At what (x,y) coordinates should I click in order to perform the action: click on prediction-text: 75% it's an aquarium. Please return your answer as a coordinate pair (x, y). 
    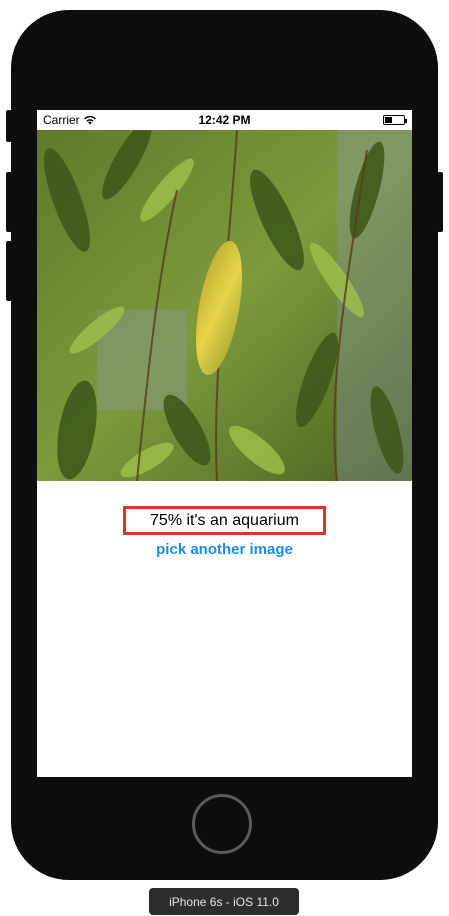
    Looking at the image, I should click on (224, 520).